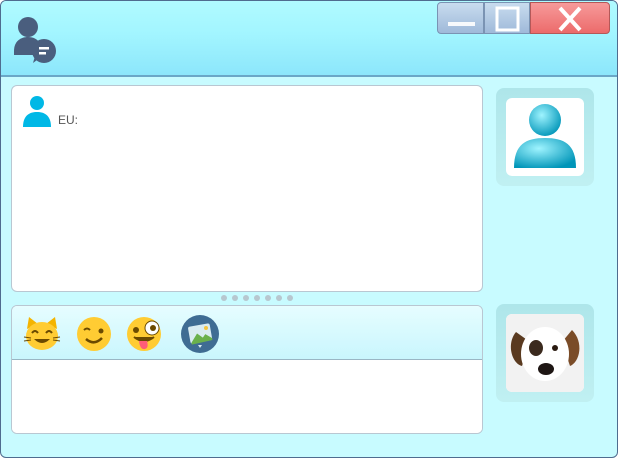  I want to click on maximize-icon, so click(507, 19).